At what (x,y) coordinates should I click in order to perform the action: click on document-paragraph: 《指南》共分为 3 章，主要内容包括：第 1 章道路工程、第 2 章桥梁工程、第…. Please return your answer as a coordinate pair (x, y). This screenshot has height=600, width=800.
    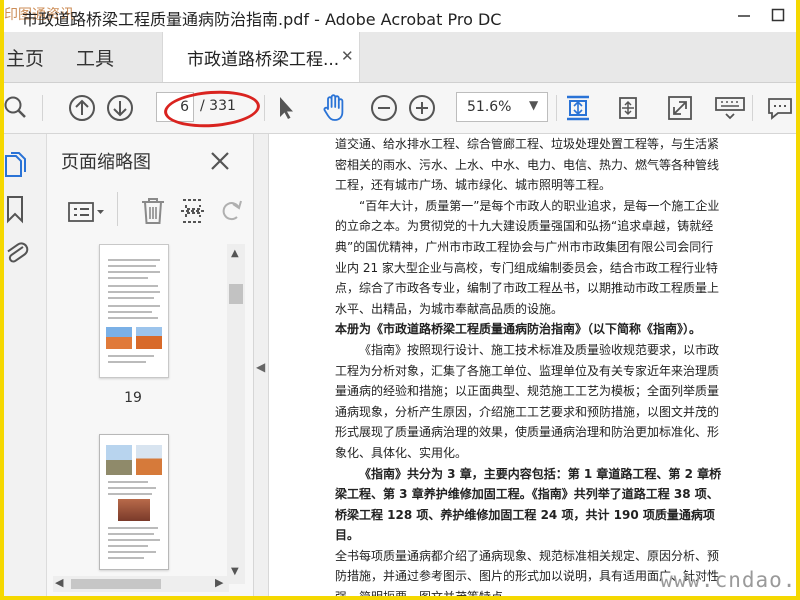
    Looking at the image, I should click on (528, 504).